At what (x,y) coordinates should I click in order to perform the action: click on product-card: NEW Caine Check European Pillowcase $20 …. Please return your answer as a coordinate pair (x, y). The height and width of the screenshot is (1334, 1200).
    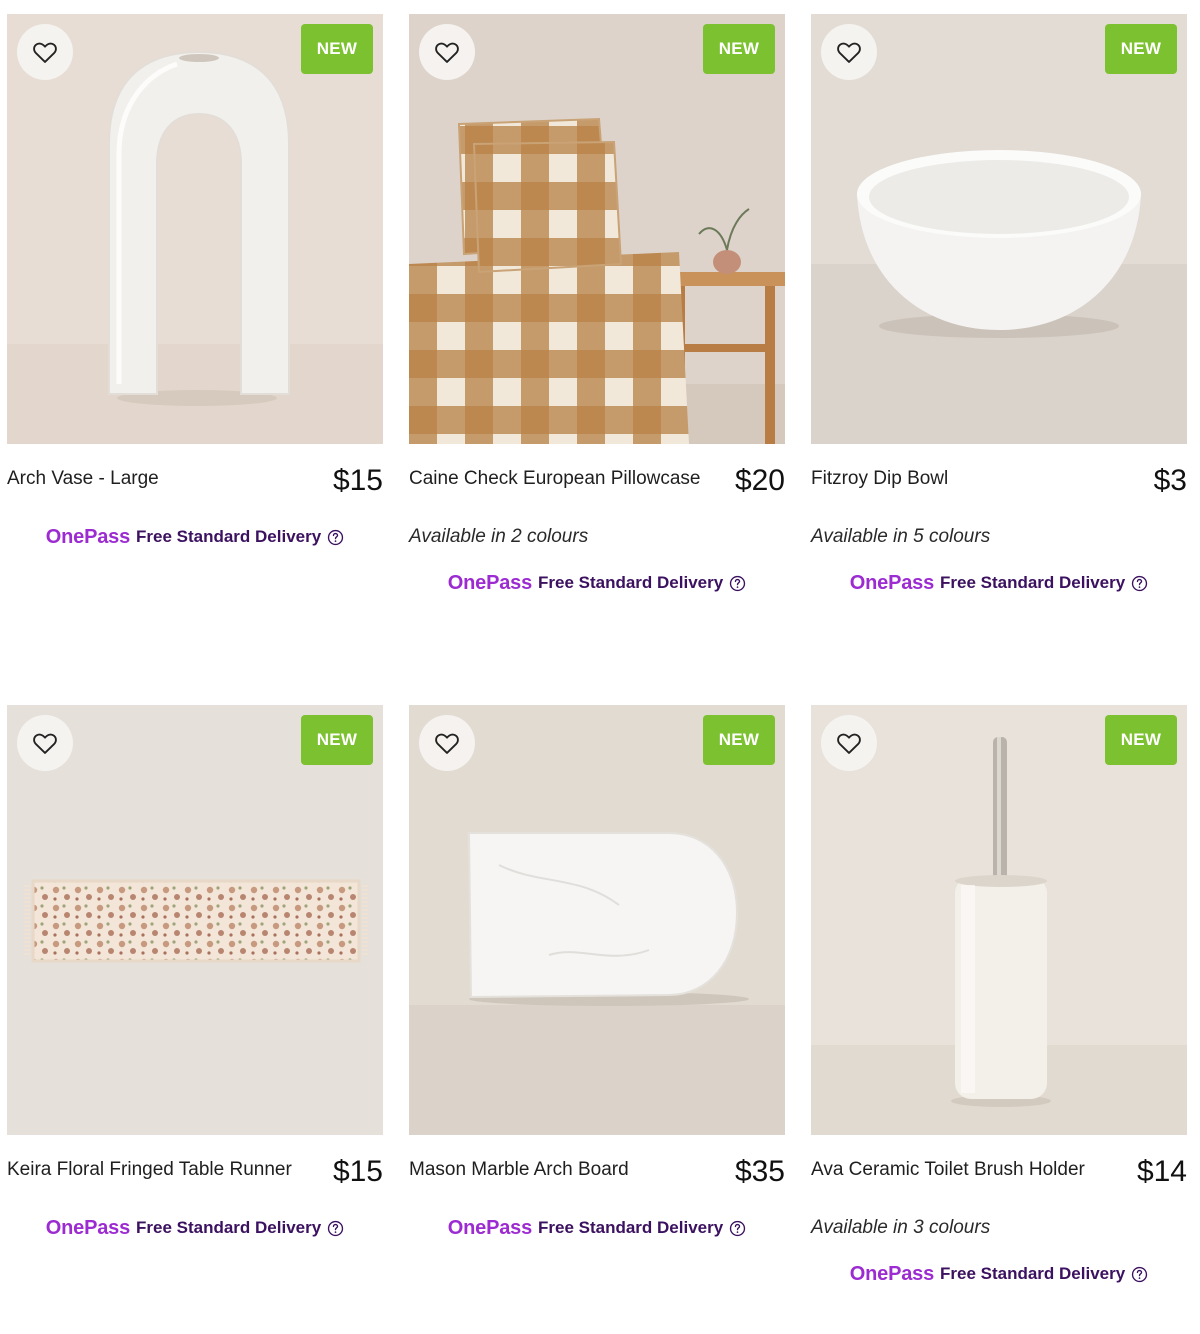
    Looking at the image, I should click on (597, 305).